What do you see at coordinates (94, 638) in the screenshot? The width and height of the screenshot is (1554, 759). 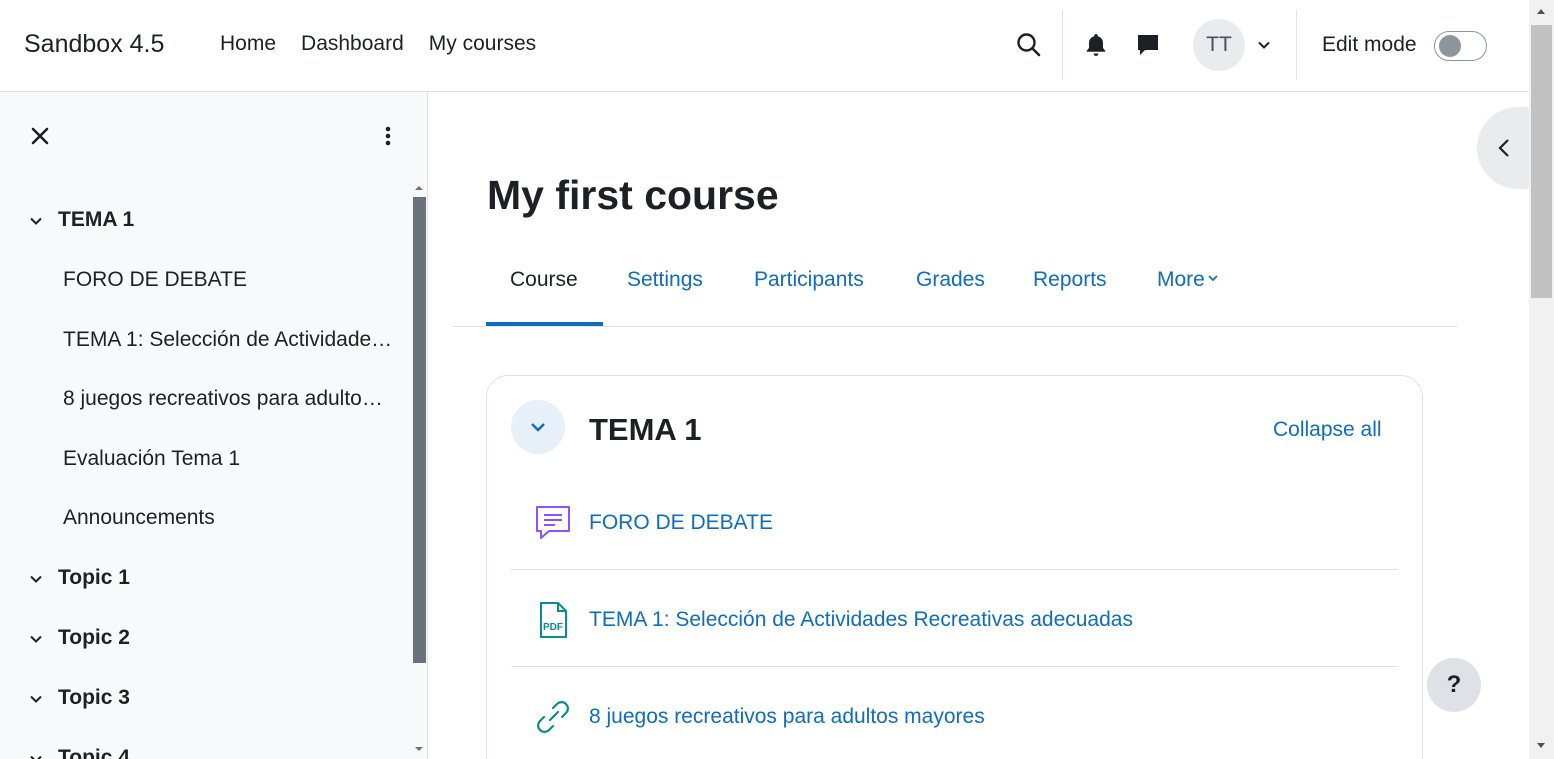 I see `section-title: Topic 2` at bounding box center [94, 638].